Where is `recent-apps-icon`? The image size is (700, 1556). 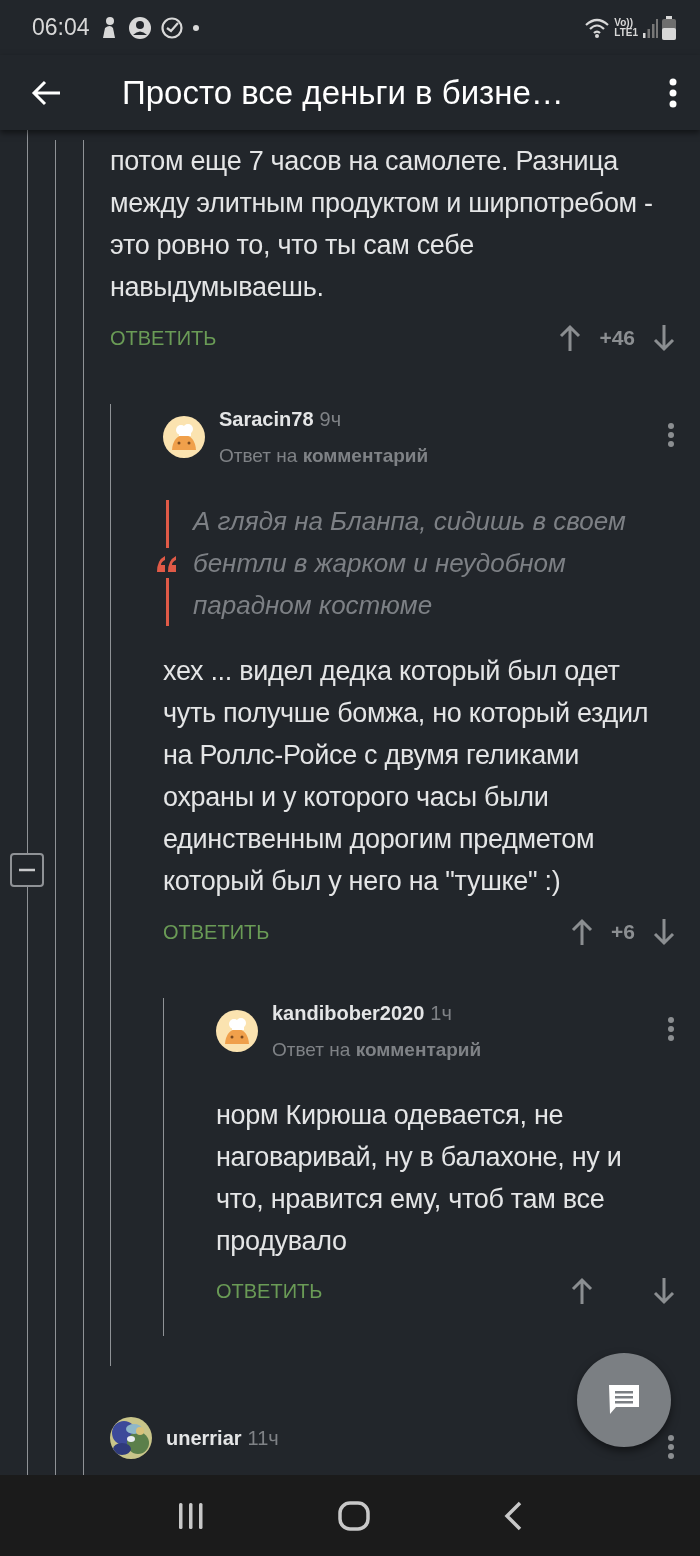
recent-apps-icon is located at coordinates (190, 1515).